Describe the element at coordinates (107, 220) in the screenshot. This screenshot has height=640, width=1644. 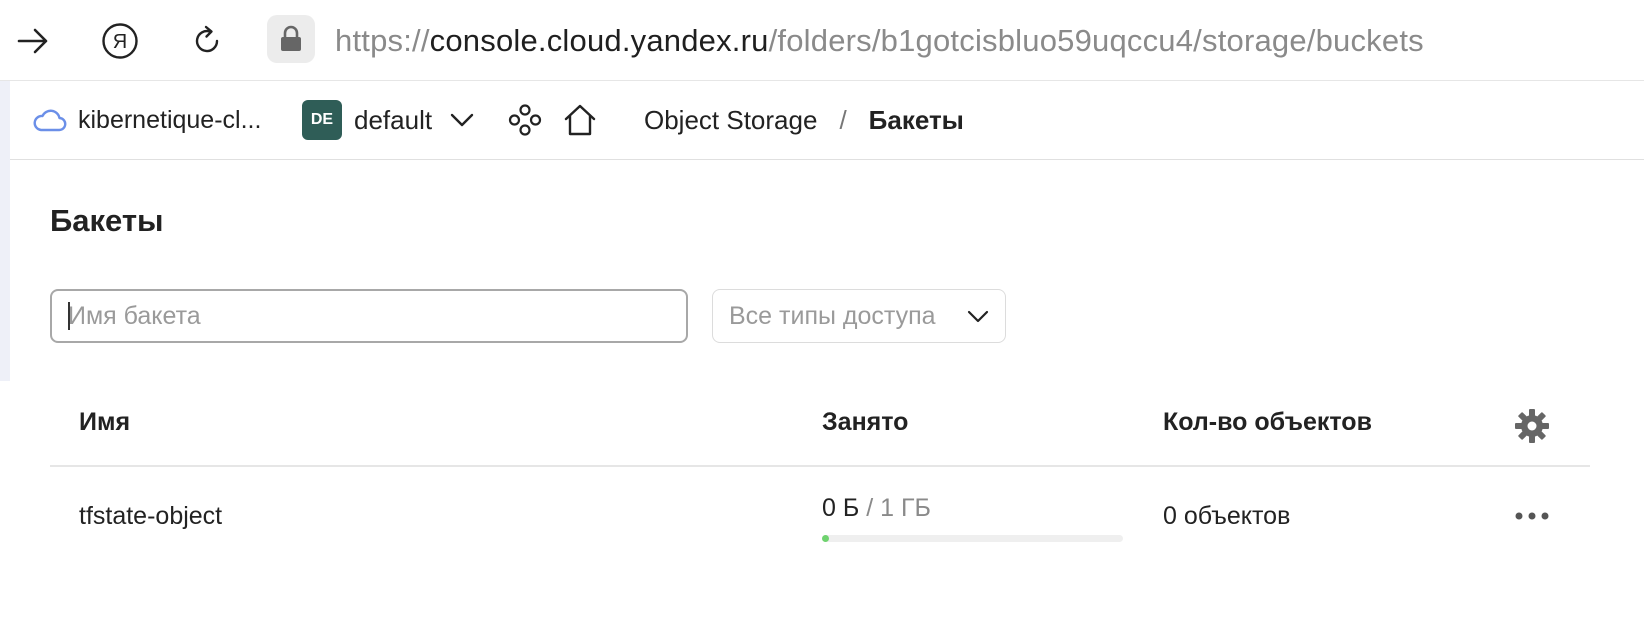
I see `page-title: Бакеты` at that location.